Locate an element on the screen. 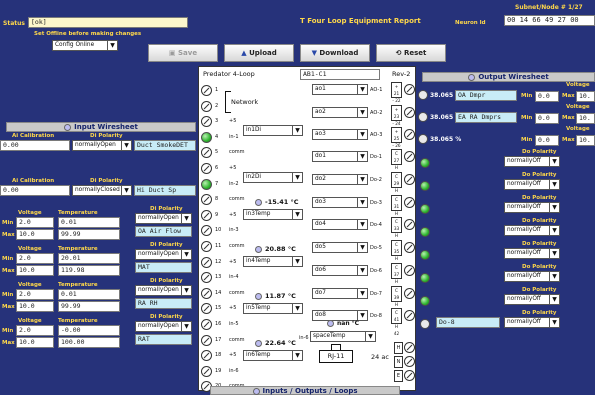 The height and width of the screenshot is (395, 595). input-type-select: in4Temp ▼ is located at coordinates (273, 261).